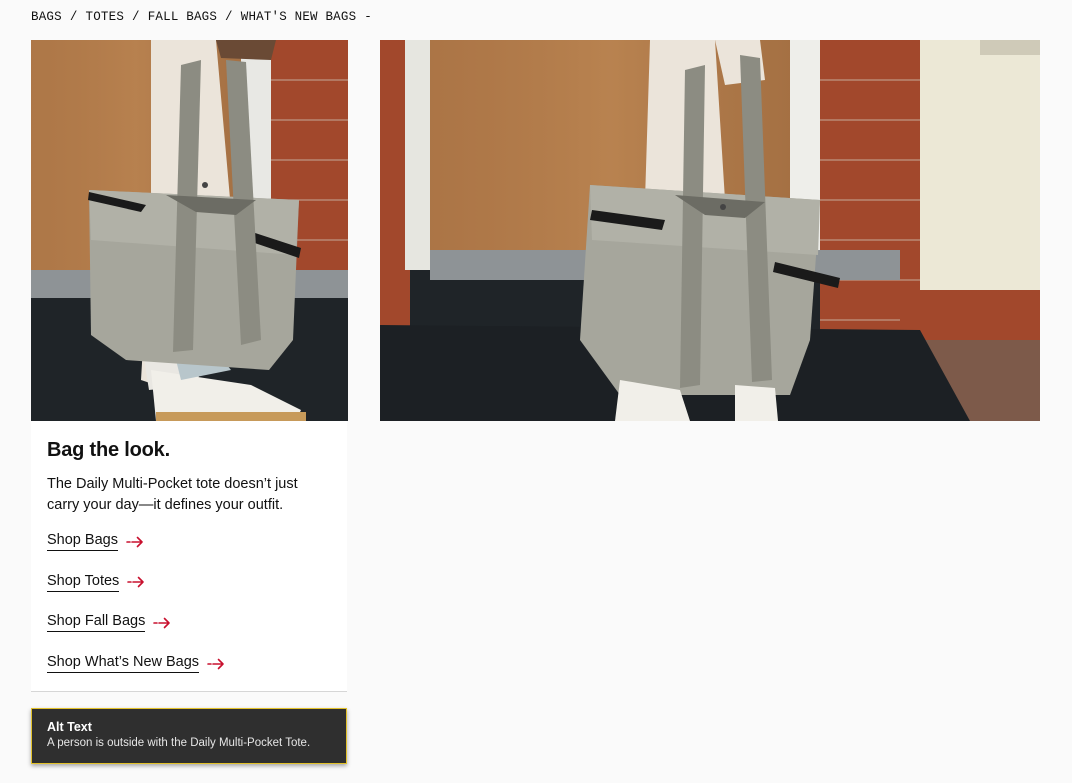  Describe the element at coordinates (46, 17) in the screenshot. I see `breadcrumb-item-bags: BAGS` at that location.